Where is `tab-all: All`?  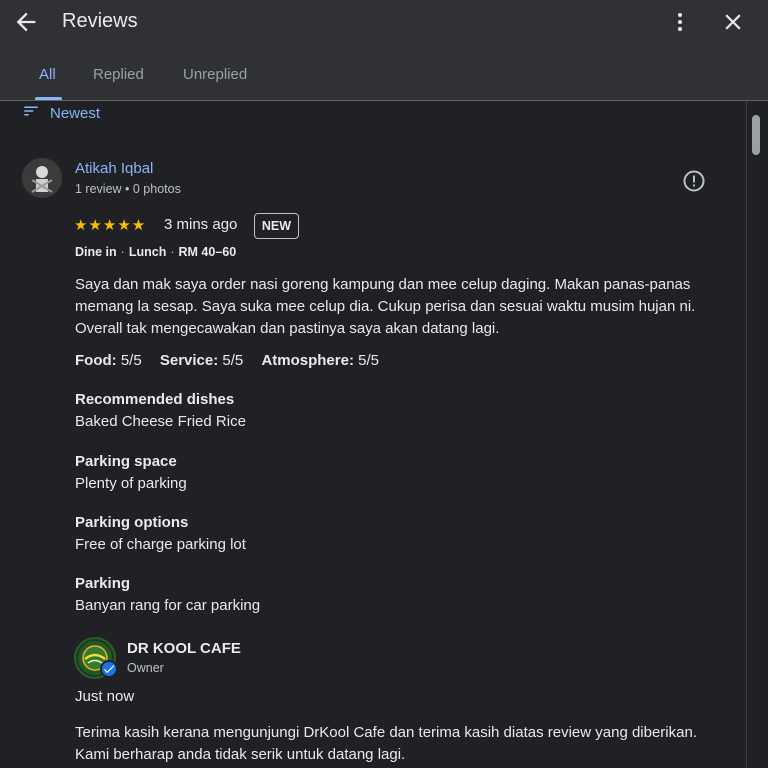
tab-all: All is located at coordinates (47, 74).